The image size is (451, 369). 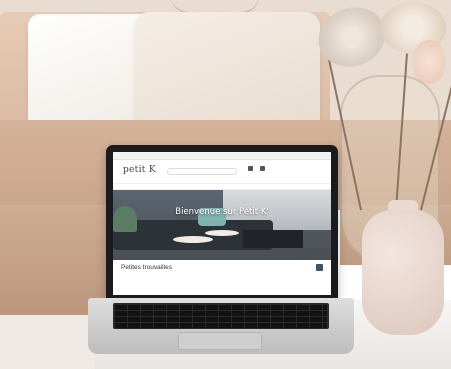 I want to click on hero-side-table, so click(x=222, y=233).